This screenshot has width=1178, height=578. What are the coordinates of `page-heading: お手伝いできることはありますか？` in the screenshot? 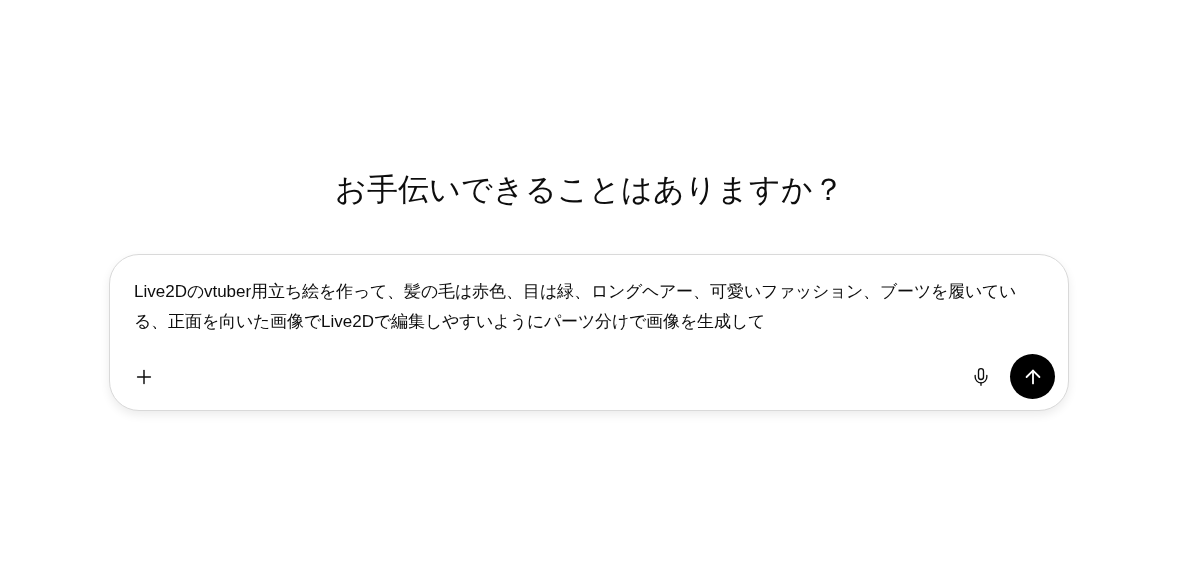 It's located at (589, 190).